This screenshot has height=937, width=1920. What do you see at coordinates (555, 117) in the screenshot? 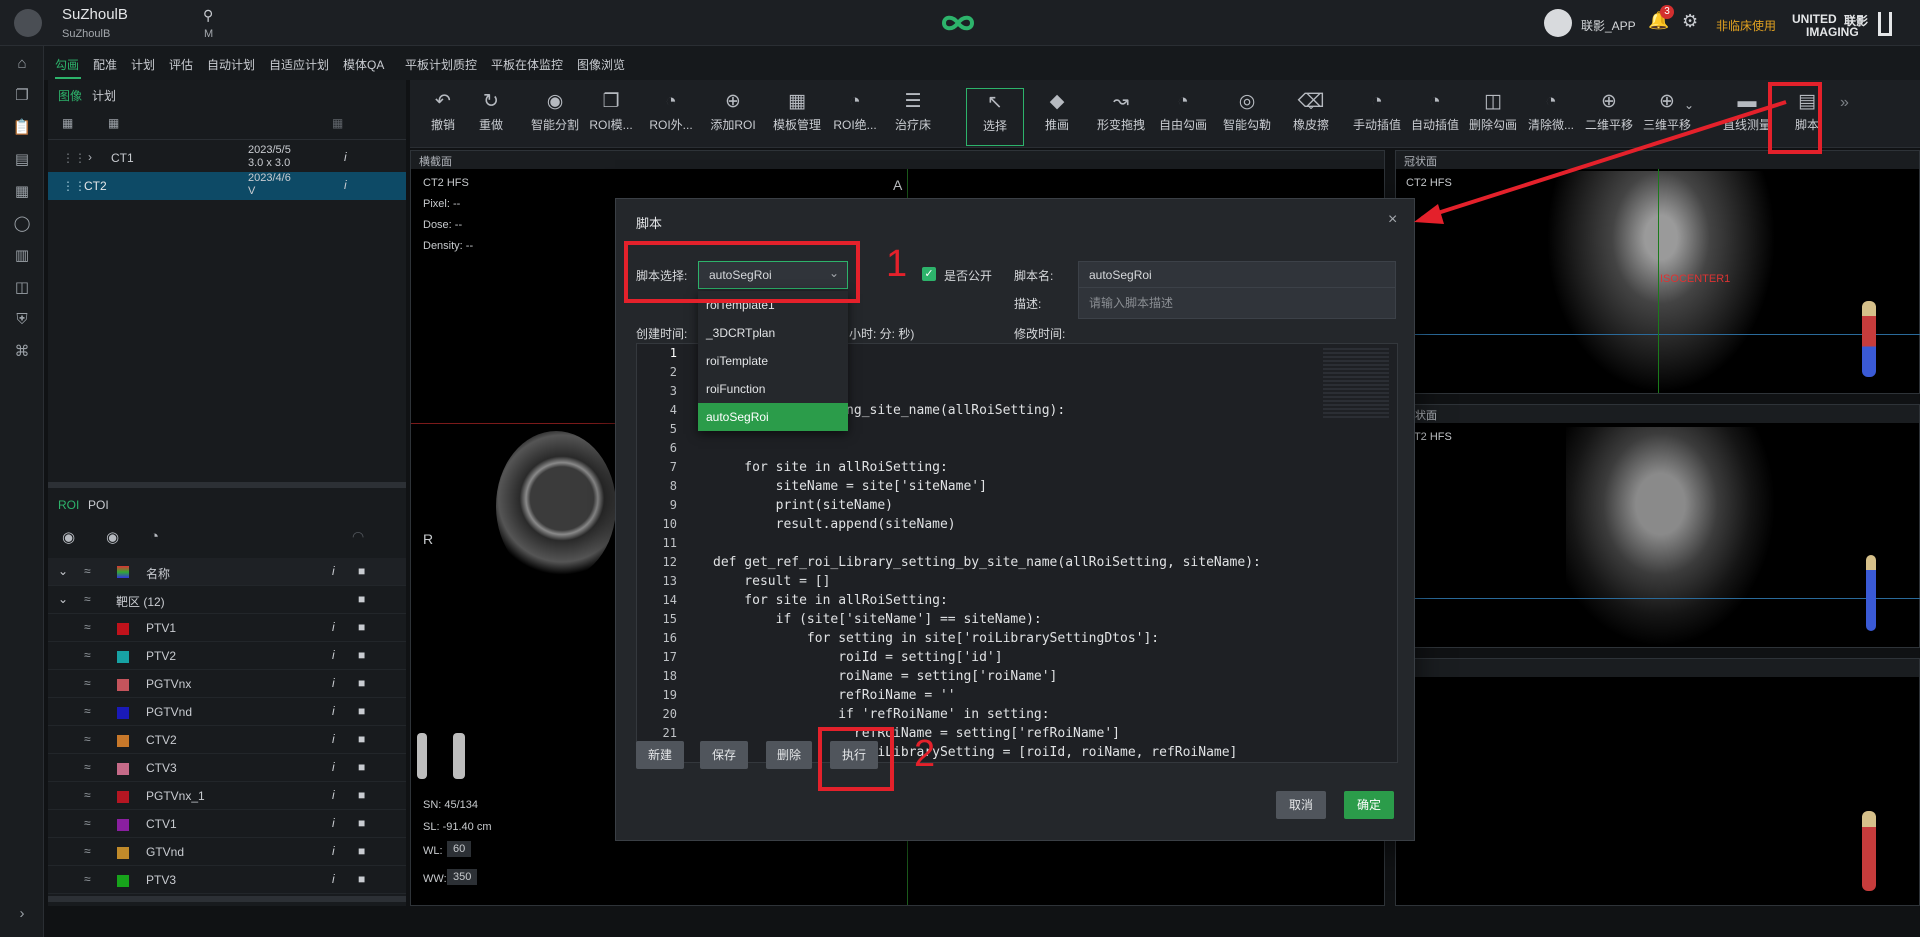
I see `tool-button: ◉ 智能分割` at bounding box center [555, 117].